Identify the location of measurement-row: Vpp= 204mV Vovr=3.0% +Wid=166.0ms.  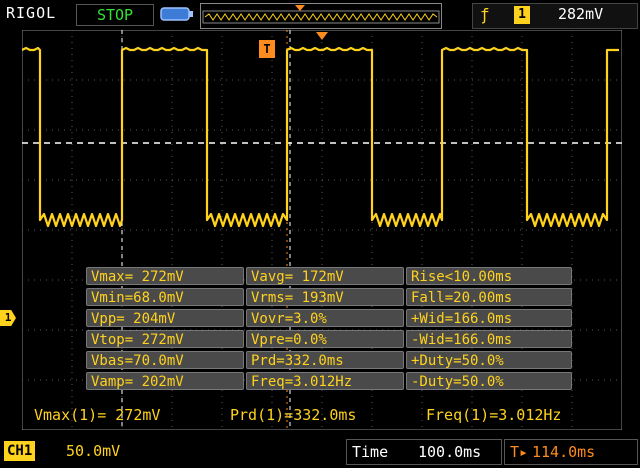
(329, 318).